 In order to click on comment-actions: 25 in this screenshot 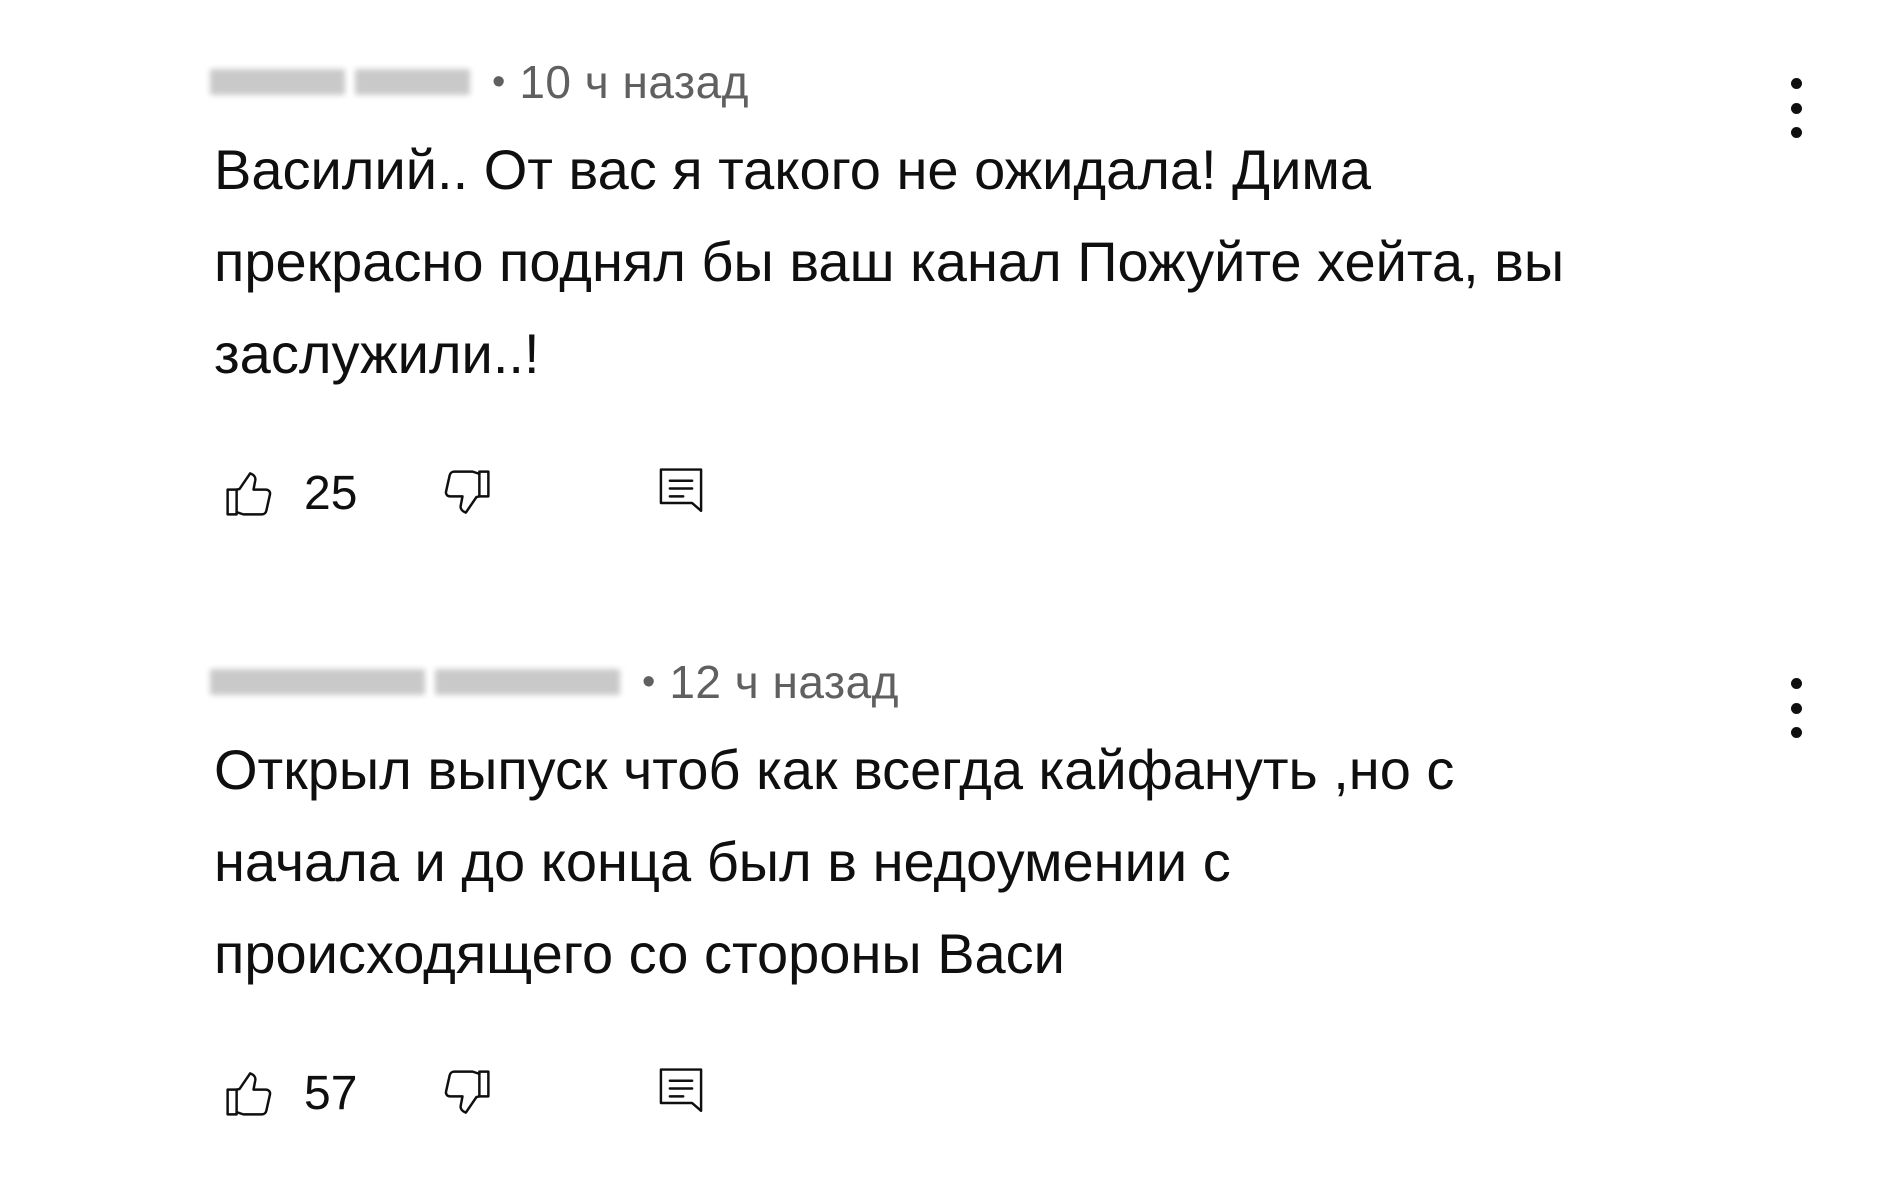, I will do `click(465, 493)`.